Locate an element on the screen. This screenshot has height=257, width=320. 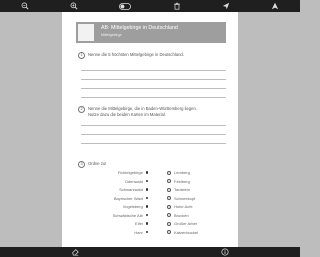
question-1-number: 1 is located at coordinates (81, 55).